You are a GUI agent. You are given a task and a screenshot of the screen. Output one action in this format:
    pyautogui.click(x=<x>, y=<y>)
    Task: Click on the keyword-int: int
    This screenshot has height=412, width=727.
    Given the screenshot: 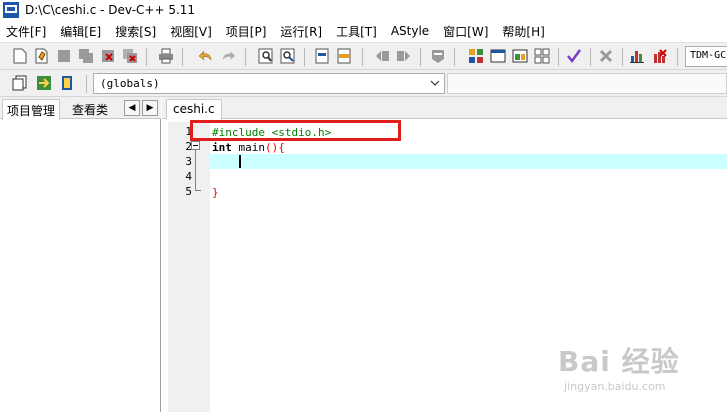 What is the action you would take?
    pyautogui.click(x=222, y=147)
    